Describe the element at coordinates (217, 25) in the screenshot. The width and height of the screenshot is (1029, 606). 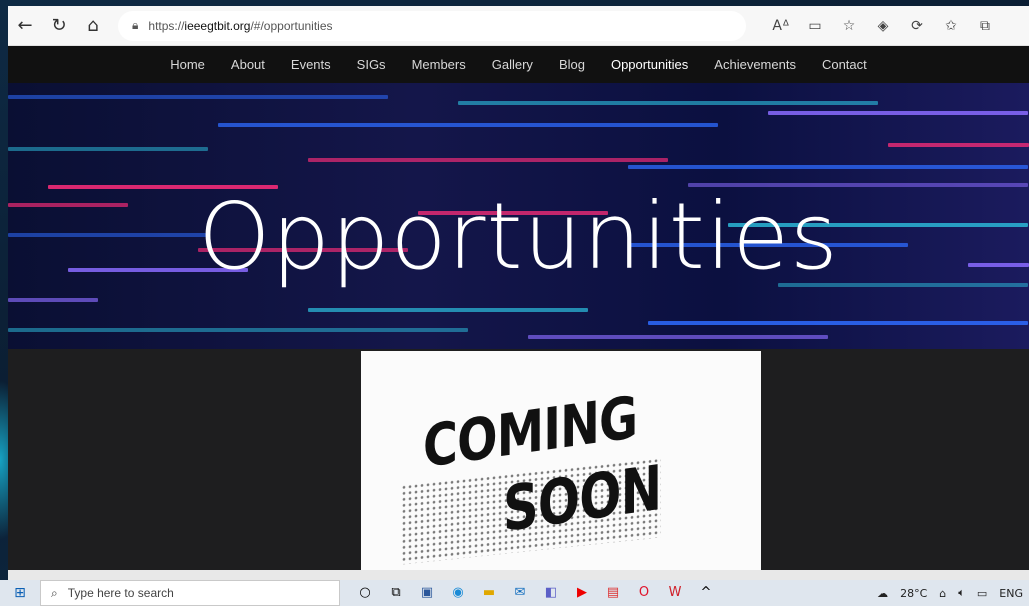
I see `url-host: ieeegtbit.org` at that location.